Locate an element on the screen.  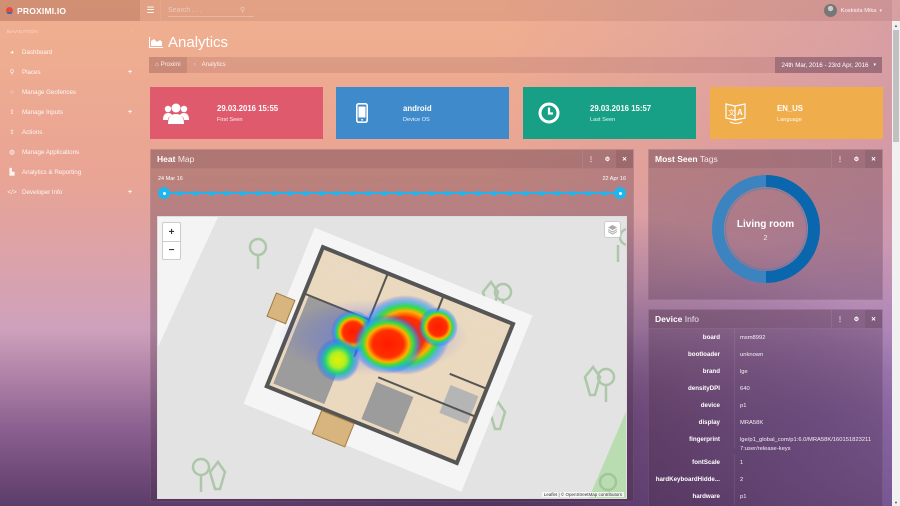
clock-icon is located at coordinates (549, 113).